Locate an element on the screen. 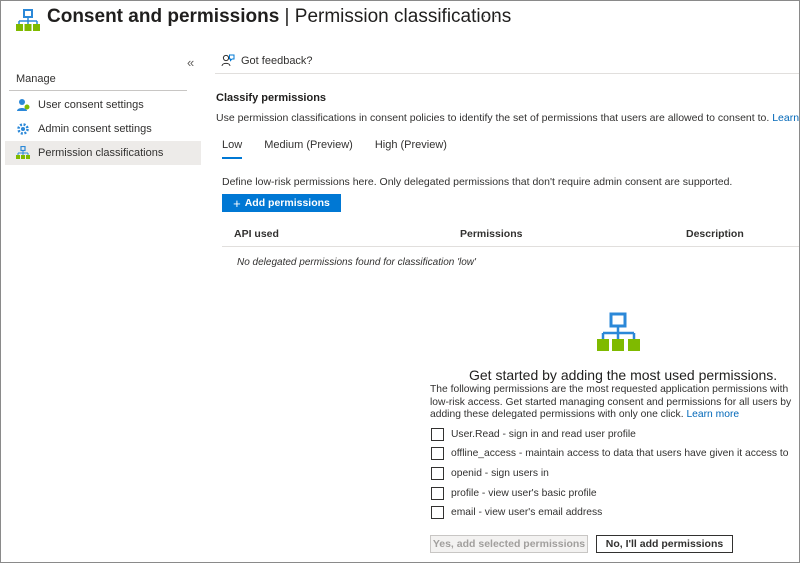 The image size is (800, 563). toolbar-divider is located at coordinates (507, 73).